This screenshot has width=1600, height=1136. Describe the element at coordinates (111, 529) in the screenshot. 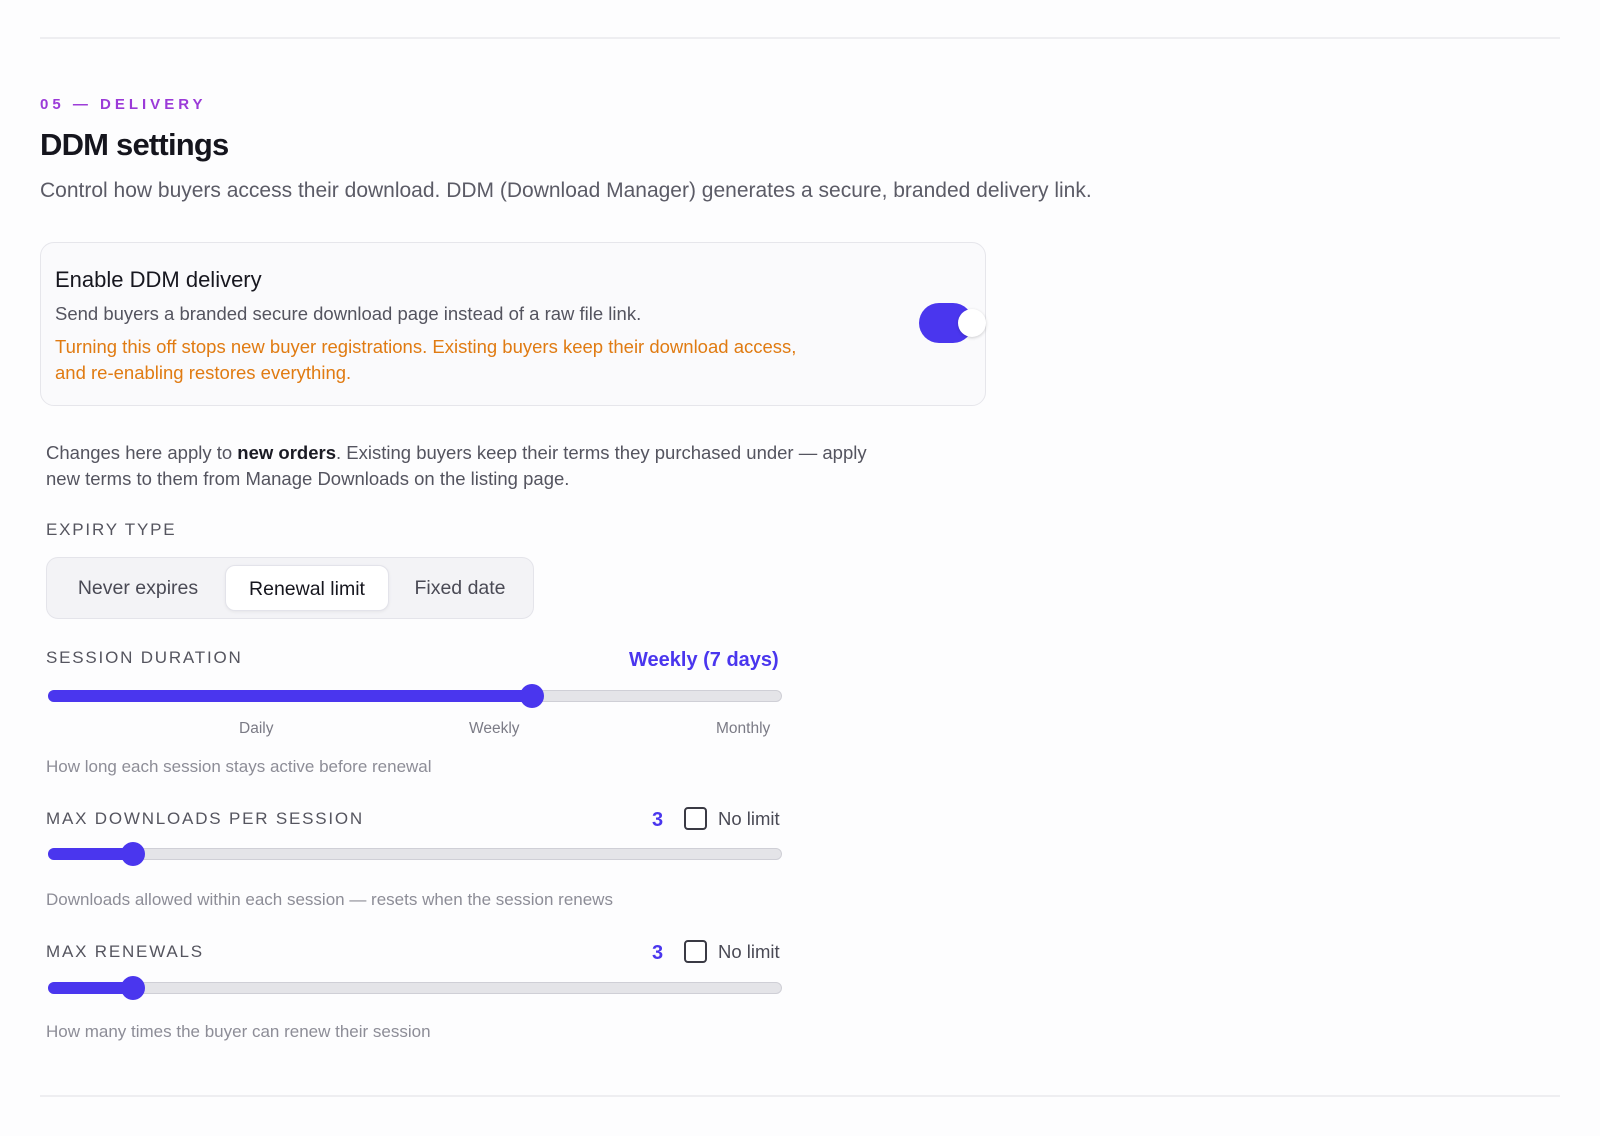

I see `expiry-type-label: EXPIRY TYPE` at that location.